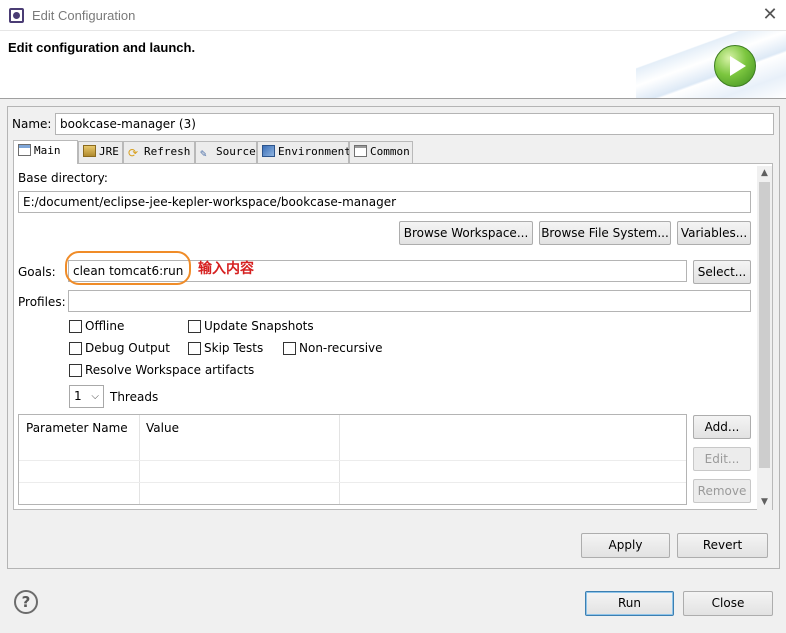  What do you see at coordinates (259, 326) in the screenshot?
I see `update-snapshots-label: Update Snapshots` at bounding box center [259, 326].